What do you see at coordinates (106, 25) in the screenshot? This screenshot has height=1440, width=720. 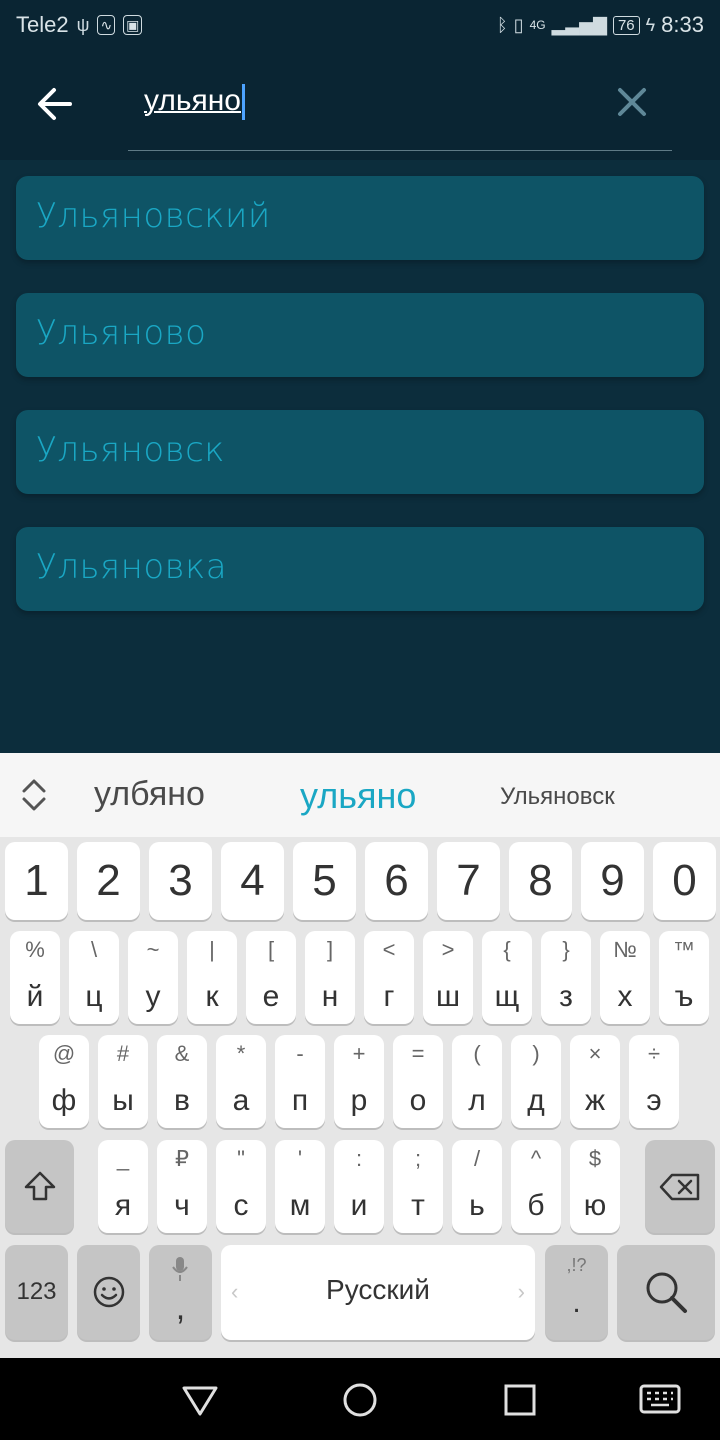 I see `pulse-icon: ∿` at bounding box center [106, 25].